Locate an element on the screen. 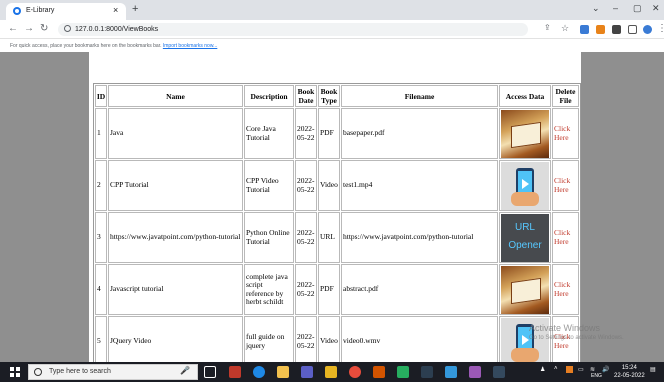  language-label: ENG is located at coordinates (596, 376).